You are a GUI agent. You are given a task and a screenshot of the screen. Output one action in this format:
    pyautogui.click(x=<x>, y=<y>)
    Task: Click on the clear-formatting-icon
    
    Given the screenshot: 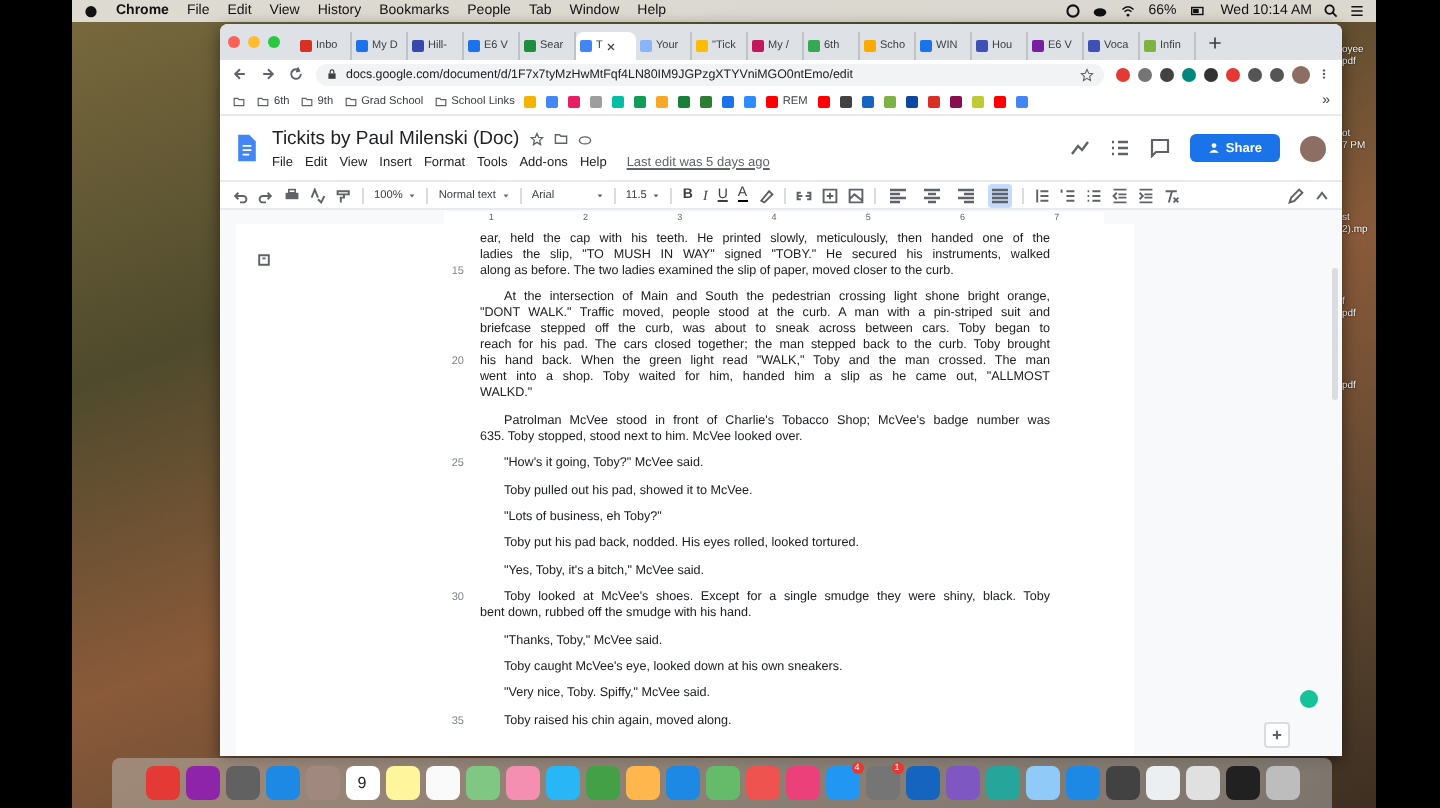 What is the action you would take?
    pyautogui.click(x=1171, y=195)
    